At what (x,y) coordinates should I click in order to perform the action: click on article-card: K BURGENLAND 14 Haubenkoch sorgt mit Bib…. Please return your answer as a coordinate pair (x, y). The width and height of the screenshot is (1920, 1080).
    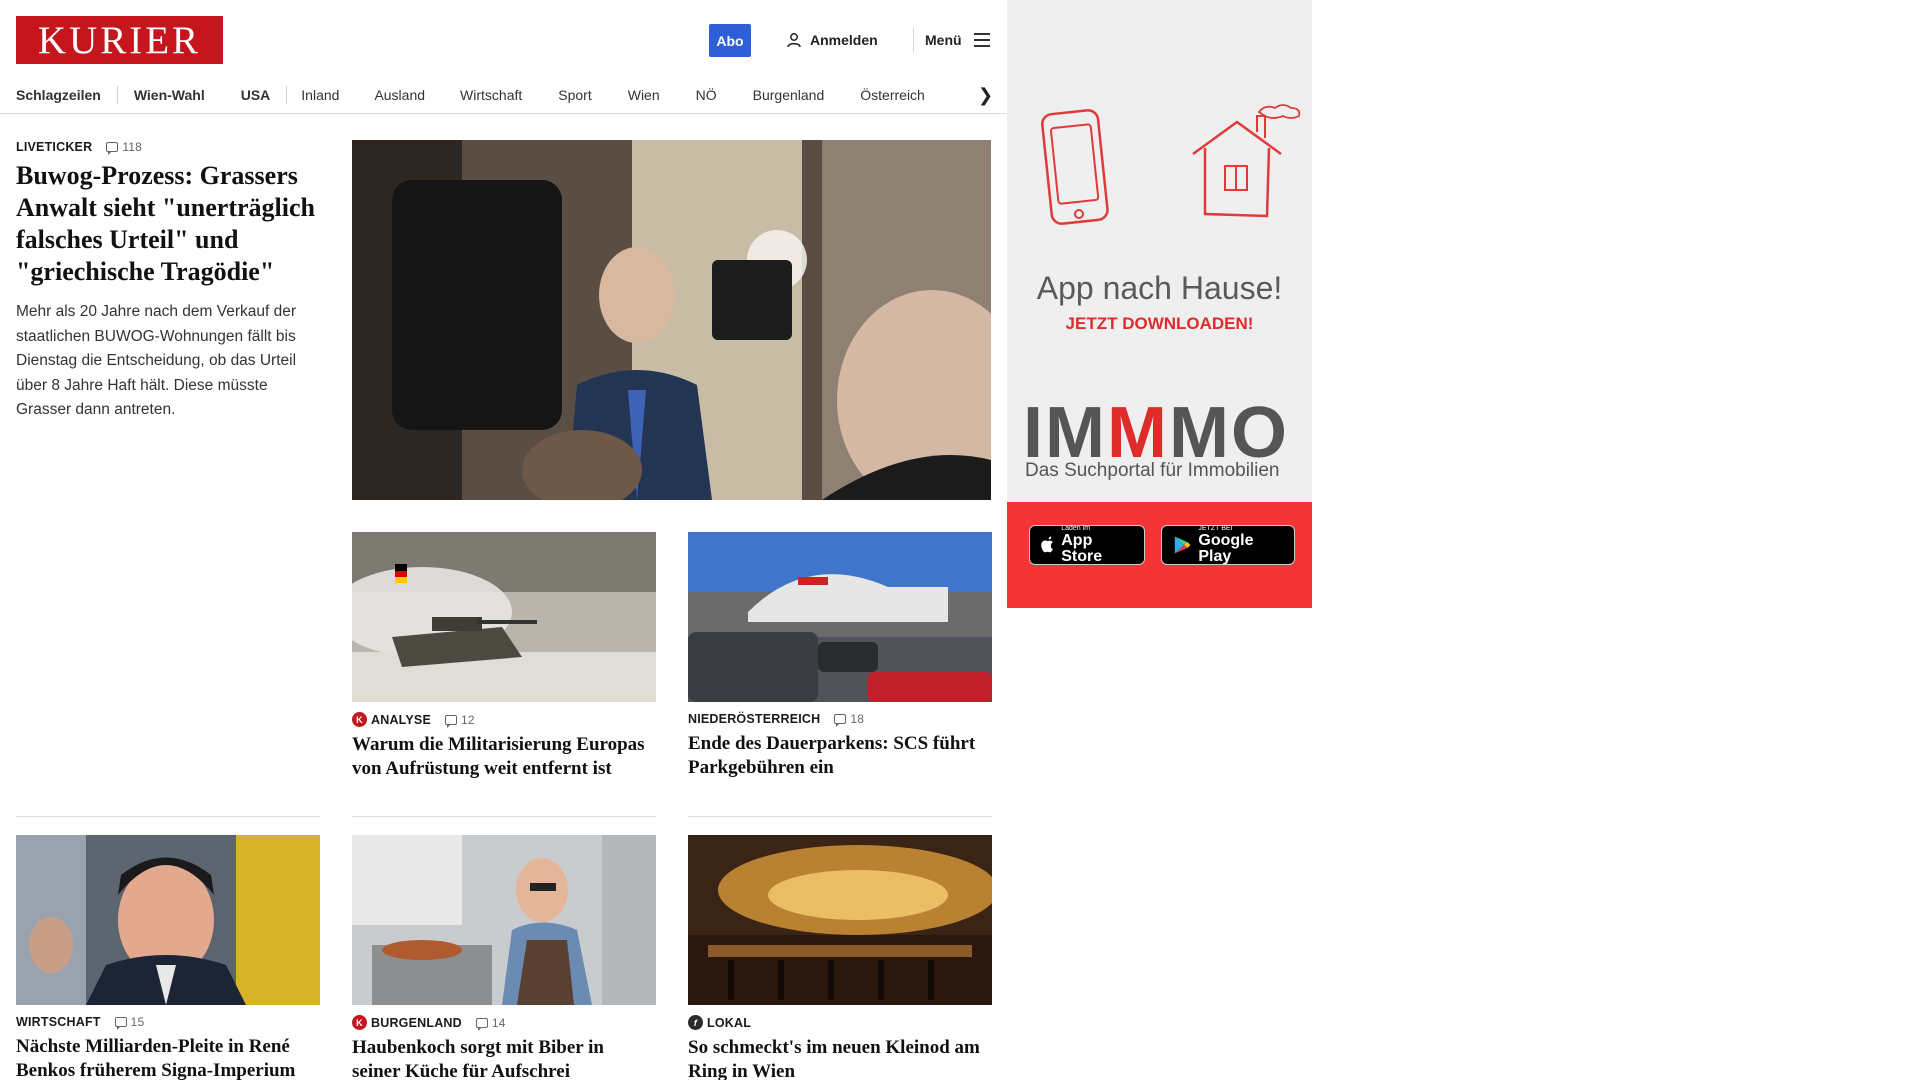
    Looking at the image, I should click on (504, 957).